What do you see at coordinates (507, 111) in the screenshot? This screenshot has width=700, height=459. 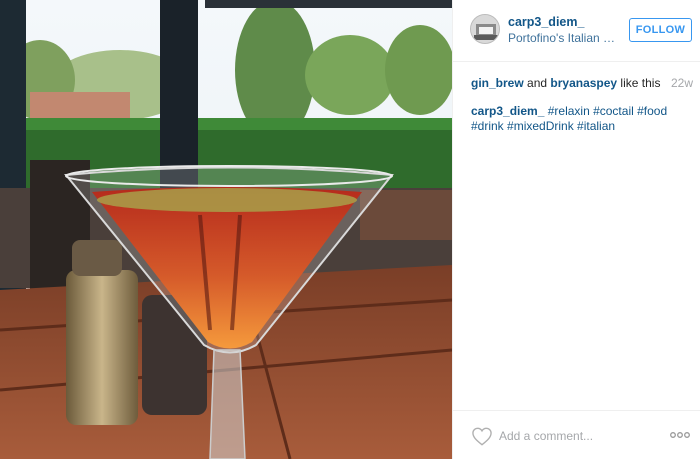 I see `caption-author-link: carp3_diem_` at bounding box center [507, 111].